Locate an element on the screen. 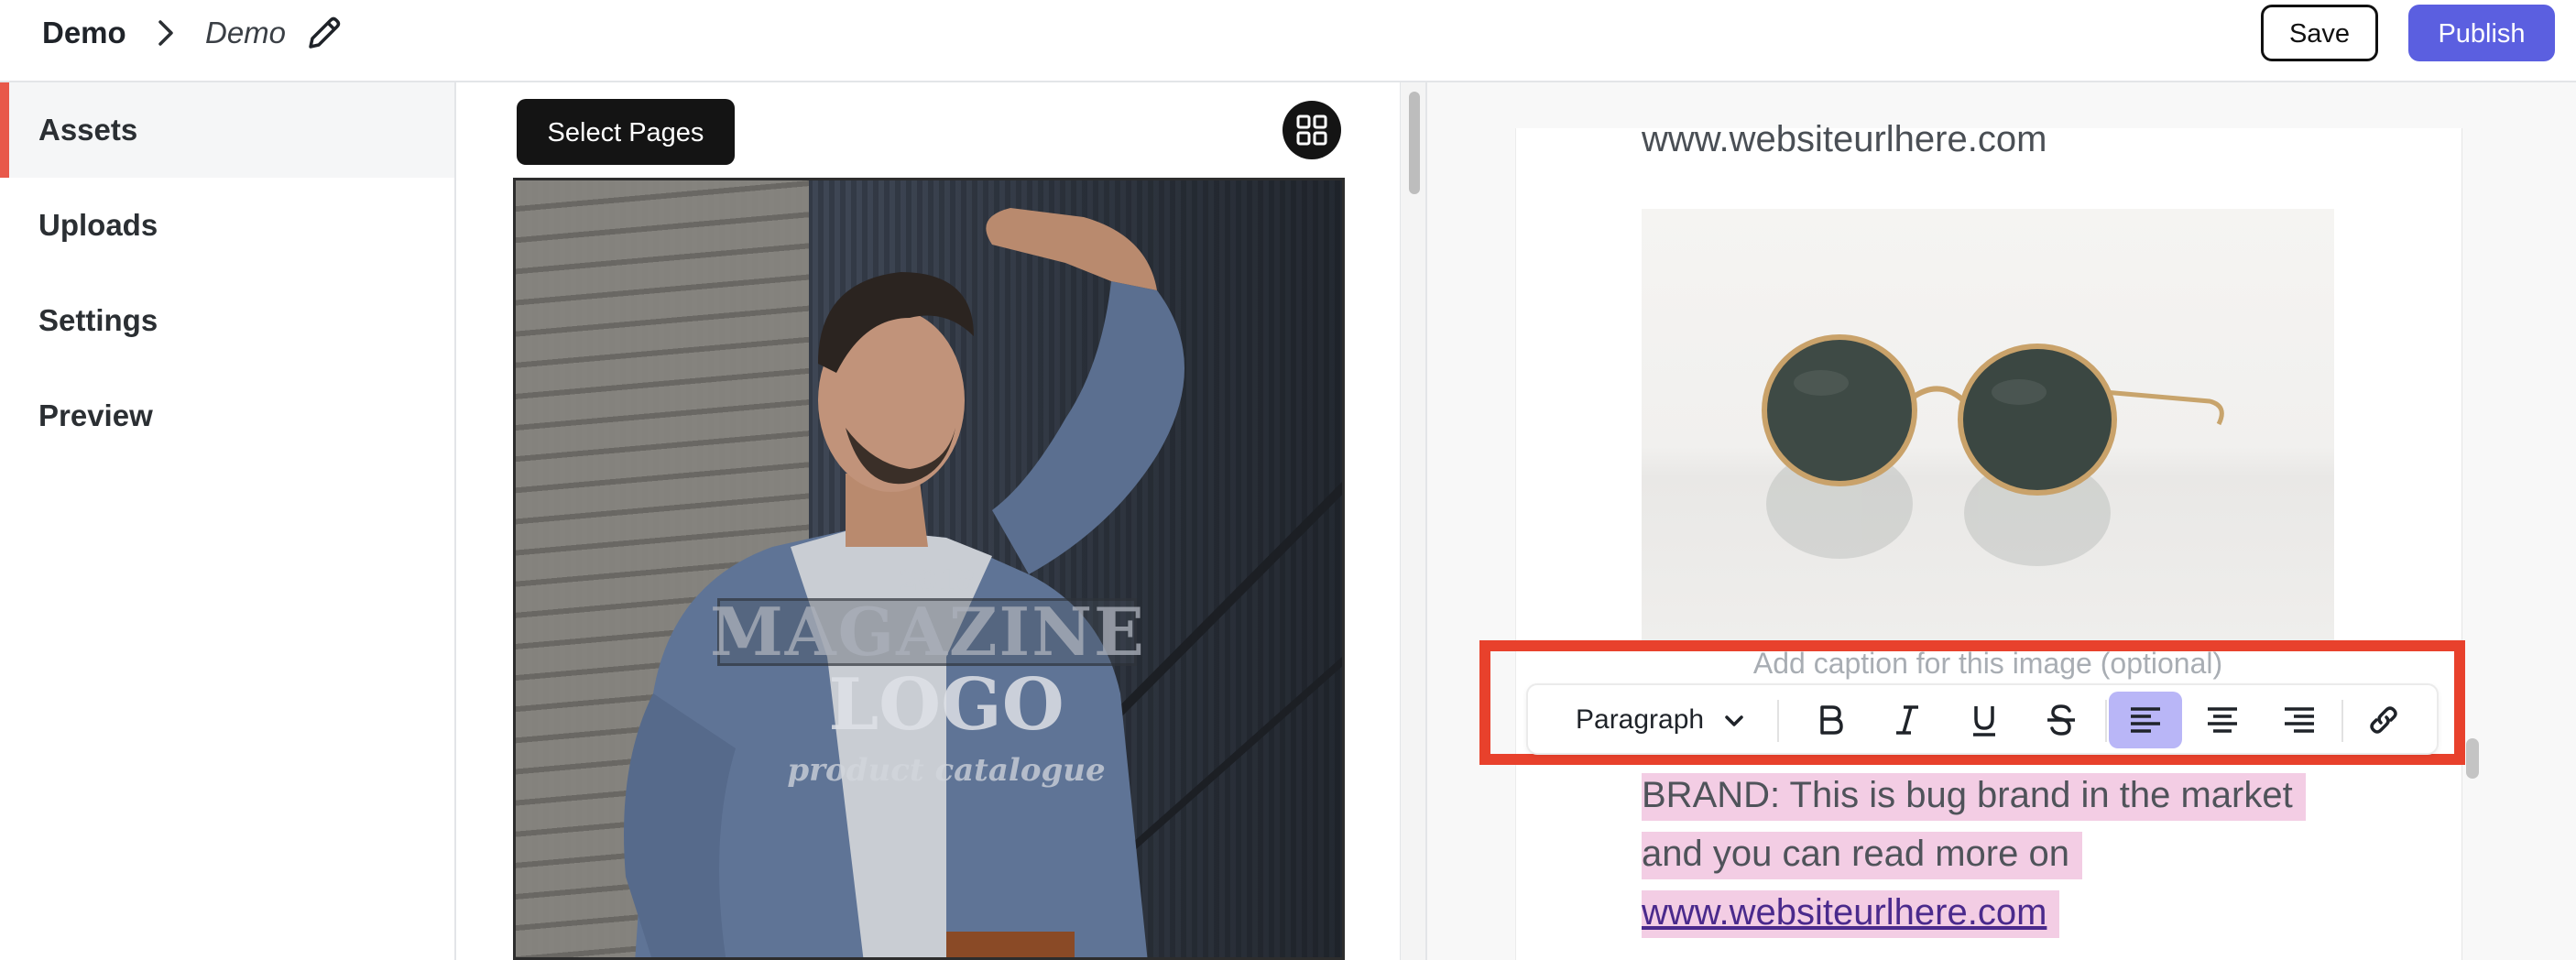 This screenshot has height=960, width=2576. sidebar-item-preview: Preview is located at coordinates (227, 416).